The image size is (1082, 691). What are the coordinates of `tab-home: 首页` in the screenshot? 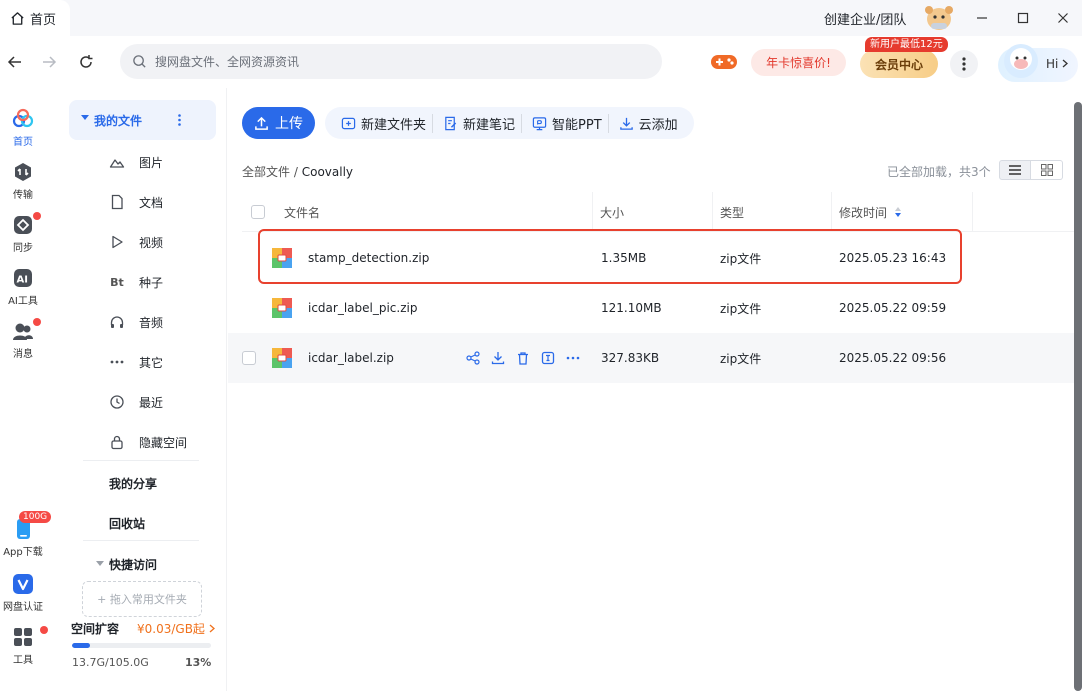 It's located at (35, 18).